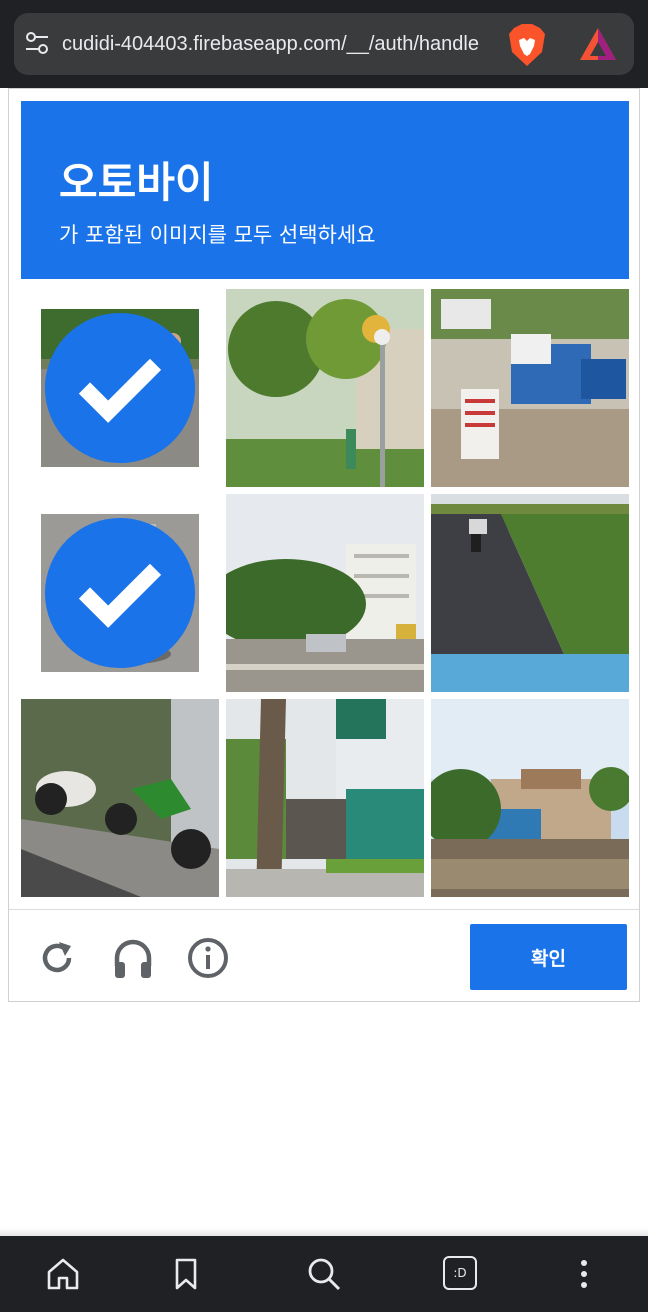 The image size is (648, 1312). Describe the element at coordinates (598, 44) in the screenshot. I see `brave-rewards-icon` at that location.